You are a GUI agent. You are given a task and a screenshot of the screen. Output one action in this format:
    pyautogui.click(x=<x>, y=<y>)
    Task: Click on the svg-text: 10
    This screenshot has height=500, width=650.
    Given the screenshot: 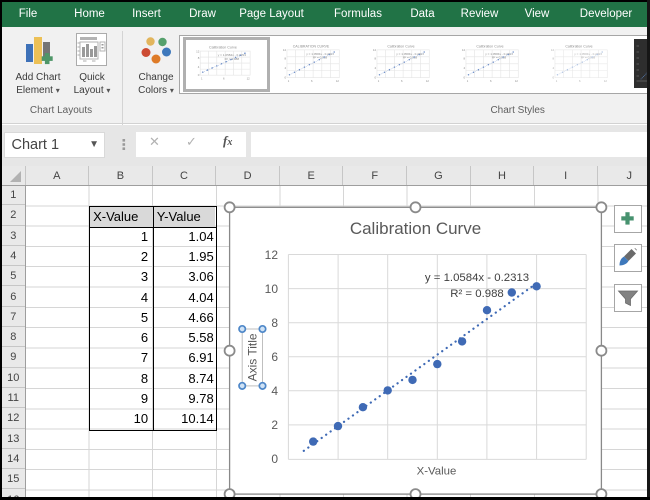 What is the action you would take?
    pyautogui.click(x=272, y=289)
    